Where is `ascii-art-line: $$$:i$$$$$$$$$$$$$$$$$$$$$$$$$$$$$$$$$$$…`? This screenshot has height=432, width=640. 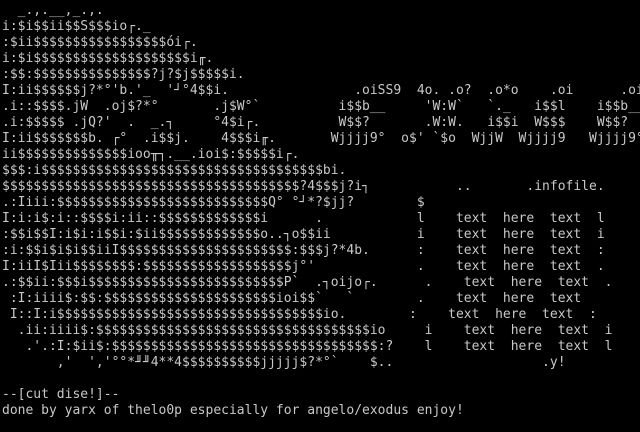 ascii-art-line: $$$:i$$$$$$$$$$$$$$$$$$$$$$$$$$$$$$$$$$$… is located at coordinates (174, 170).